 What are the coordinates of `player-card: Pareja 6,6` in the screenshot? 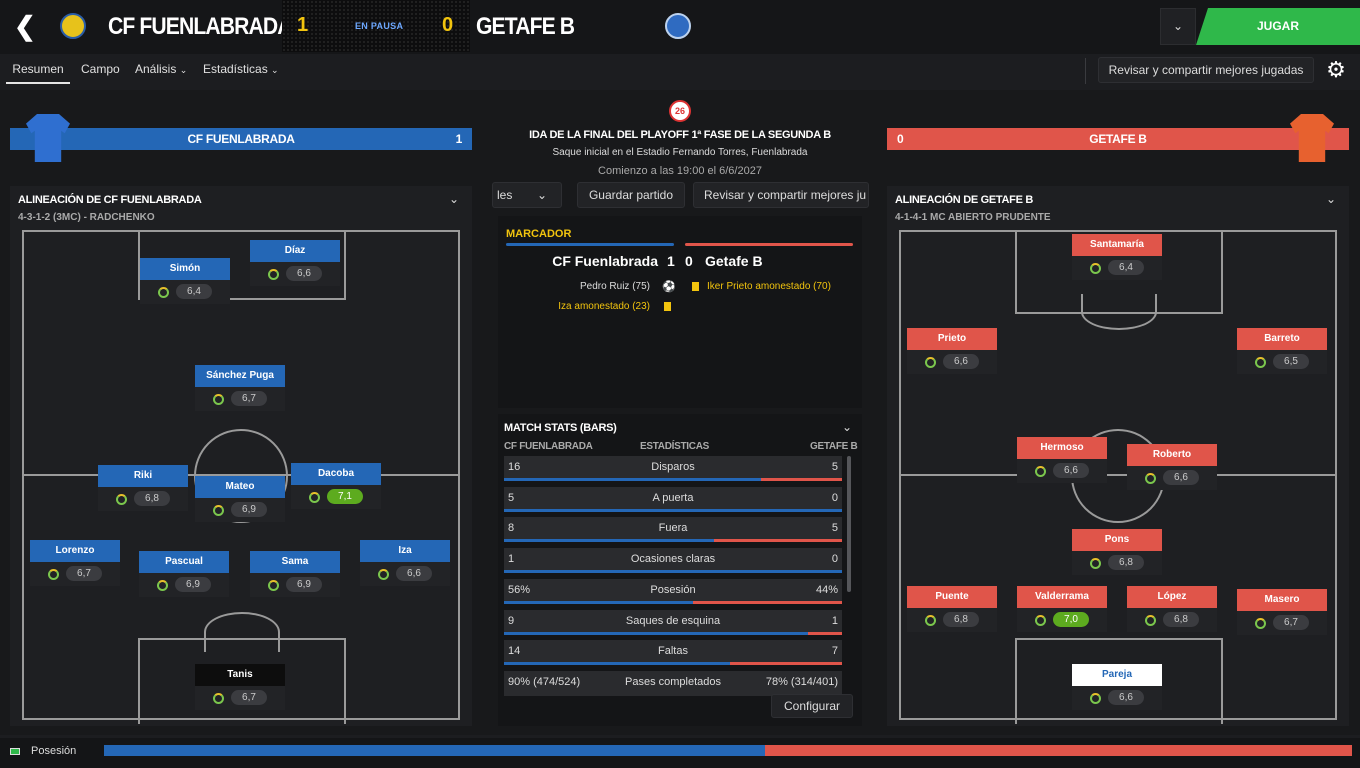 It's located at (1117, 690).